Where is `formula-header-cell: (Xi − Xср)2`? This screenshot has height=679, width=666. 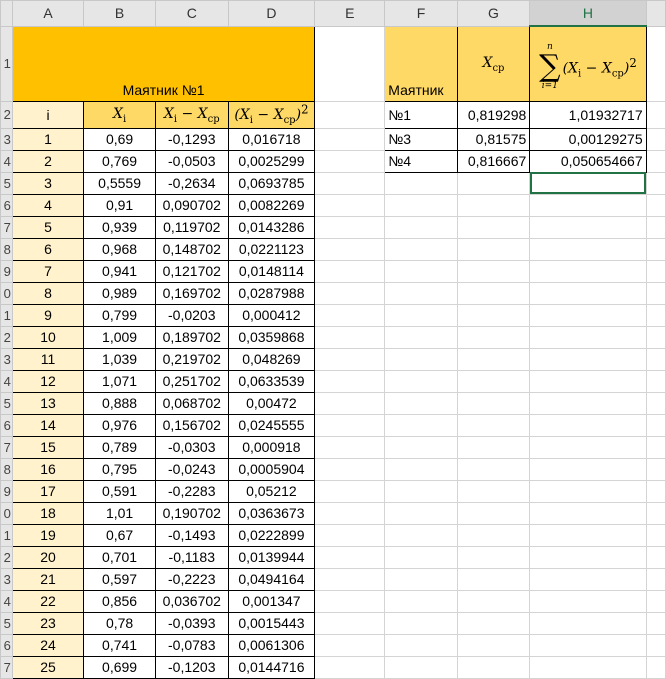 formula-header-cell: (Xi − Xср)2 is located at coordinates (271, 114).